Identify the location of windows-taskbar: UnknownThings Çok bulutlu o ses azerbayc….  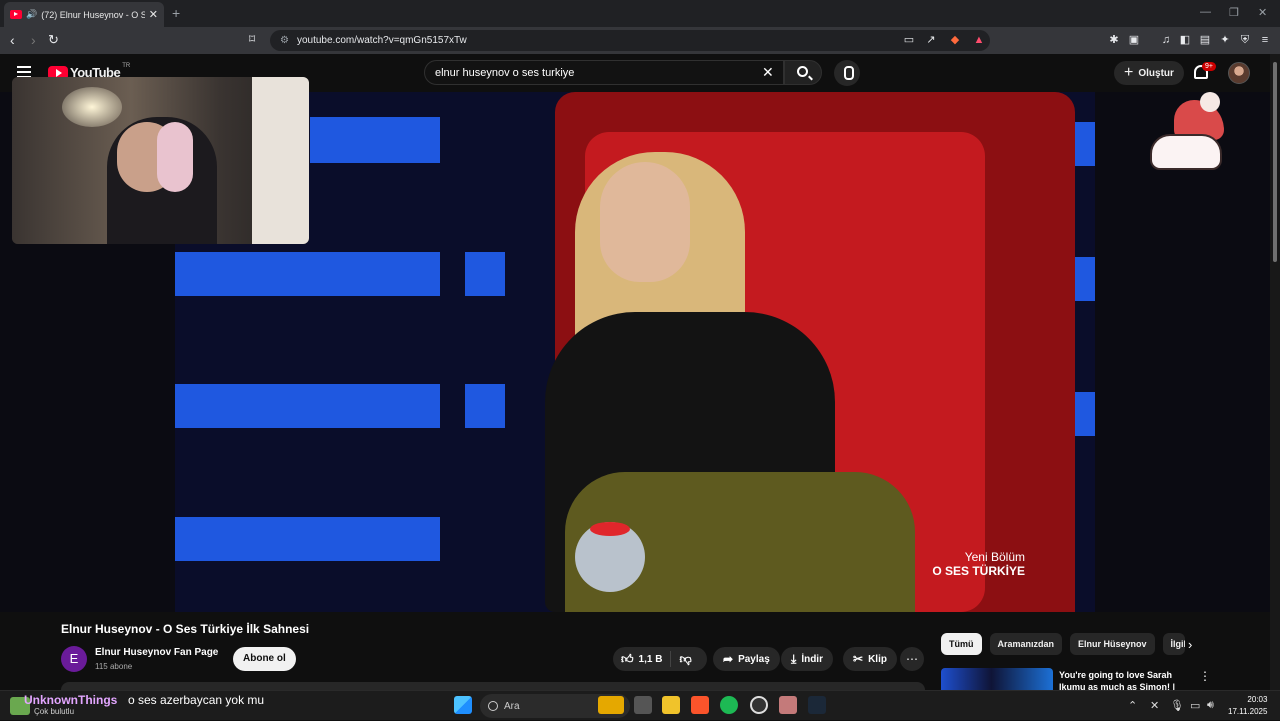
(640, 705).